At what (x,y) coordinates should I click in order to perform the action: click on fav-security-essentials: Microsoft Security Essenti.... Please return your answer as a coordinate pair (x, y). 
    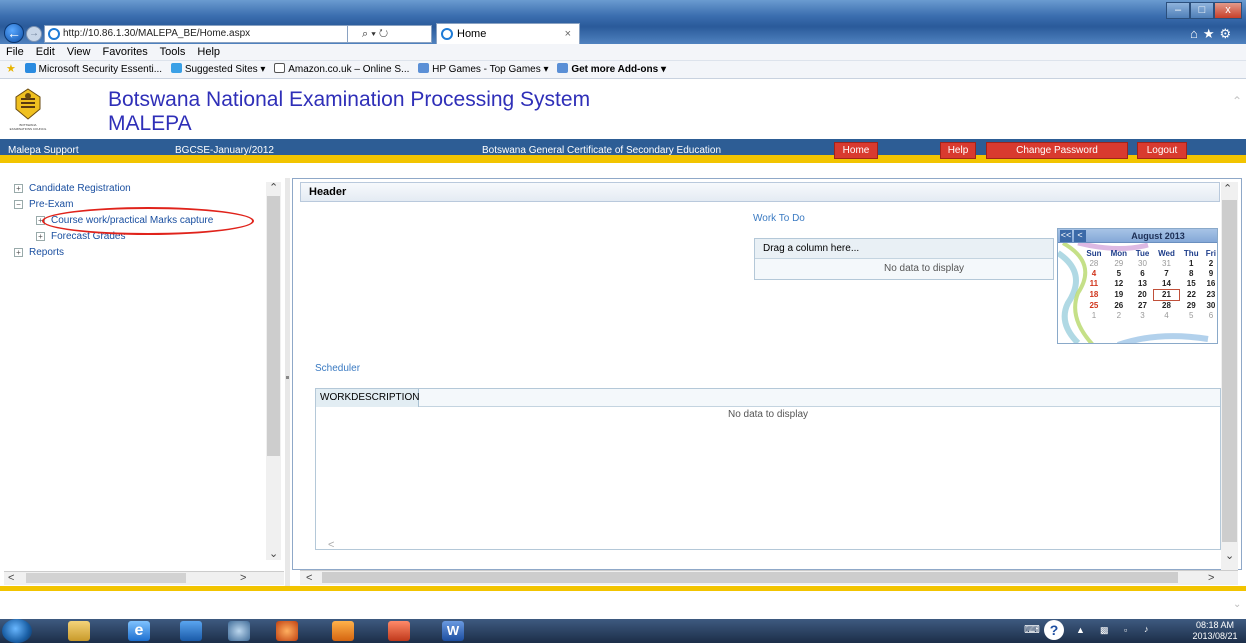
    Looking at the image, I should click on (100, 69).